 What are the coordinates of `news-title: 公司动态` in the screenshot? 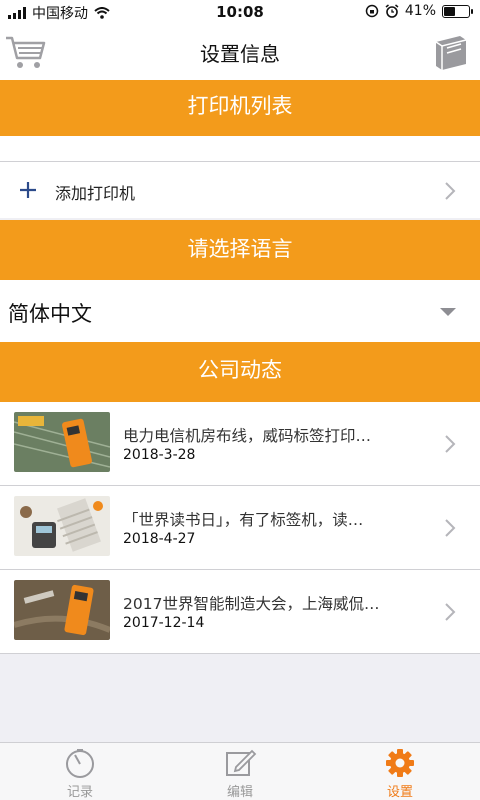 It's located at (240, 370).